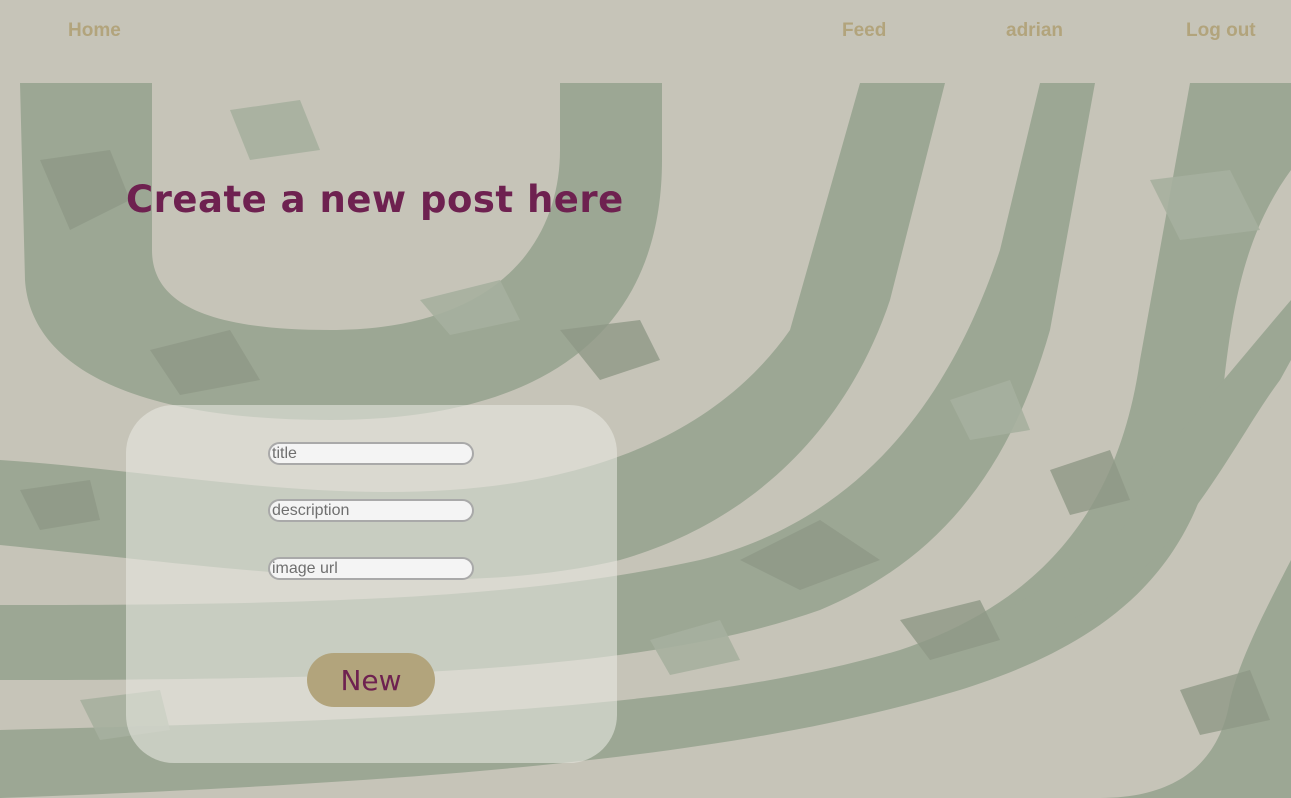  Describe the element at coordinates (645, 41) in the screenshot. I see `top-navbar: Home Feed adrian Log out` at that location.